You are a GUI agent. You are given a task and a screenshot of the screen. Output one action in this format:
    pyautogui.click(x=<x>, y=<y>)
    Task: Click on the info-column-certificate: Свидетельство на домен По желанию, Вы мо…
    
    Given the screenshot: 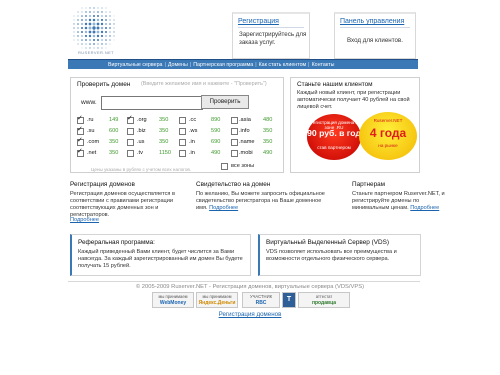 What is the action you would take?
    pyautogui.click(x=261, y=196)
    